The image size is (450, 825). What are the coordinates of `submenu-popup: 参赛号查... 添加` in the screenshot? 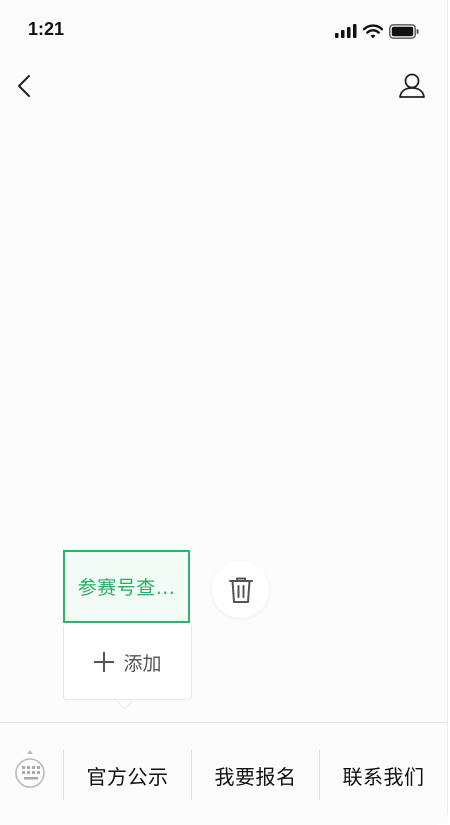 It's located at (128, 630).